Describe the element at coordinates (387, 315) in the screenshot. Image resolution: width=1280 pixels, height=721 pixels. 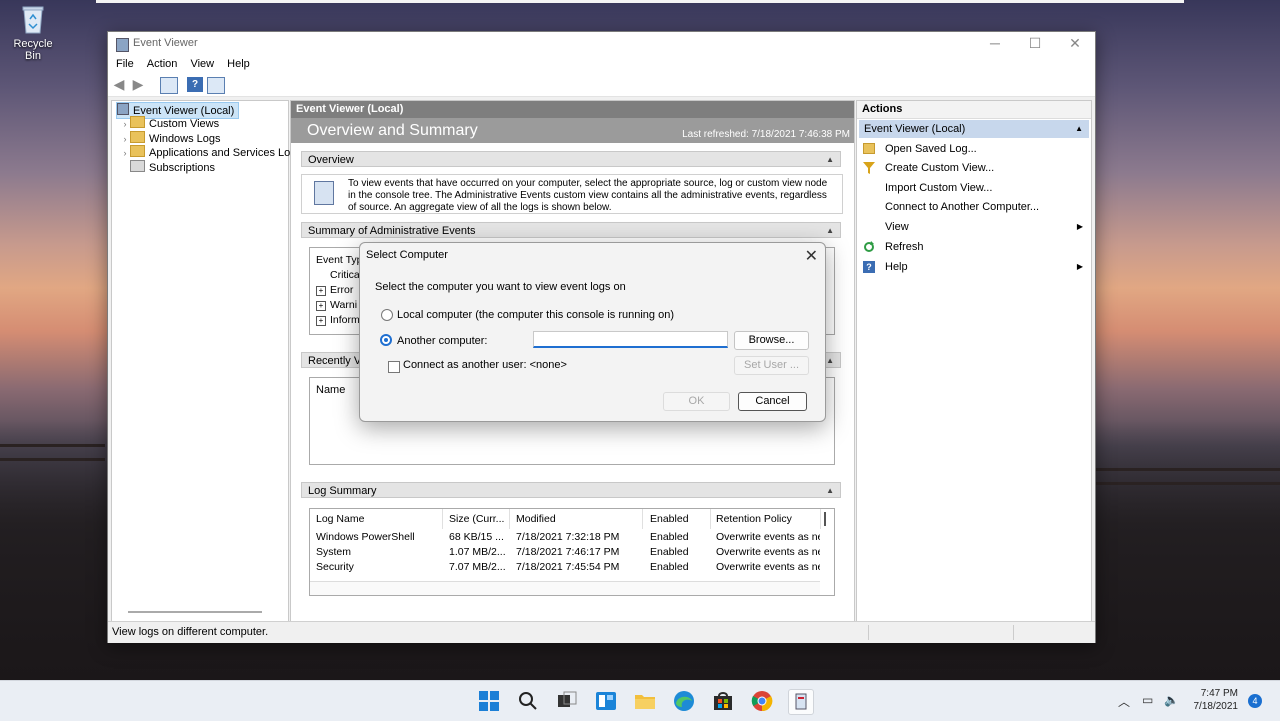
I see `local-computer-radio` at that location.